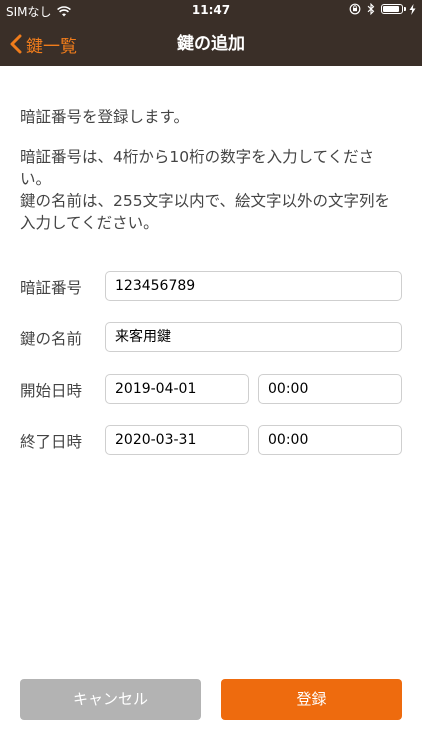 The width and height of the screenshot is (422, 750). What do you see at coordinates (104, 117) in the screenshot?
I see `intro-text: 暗証番号を登録します。` at bounding box center [104, 117].